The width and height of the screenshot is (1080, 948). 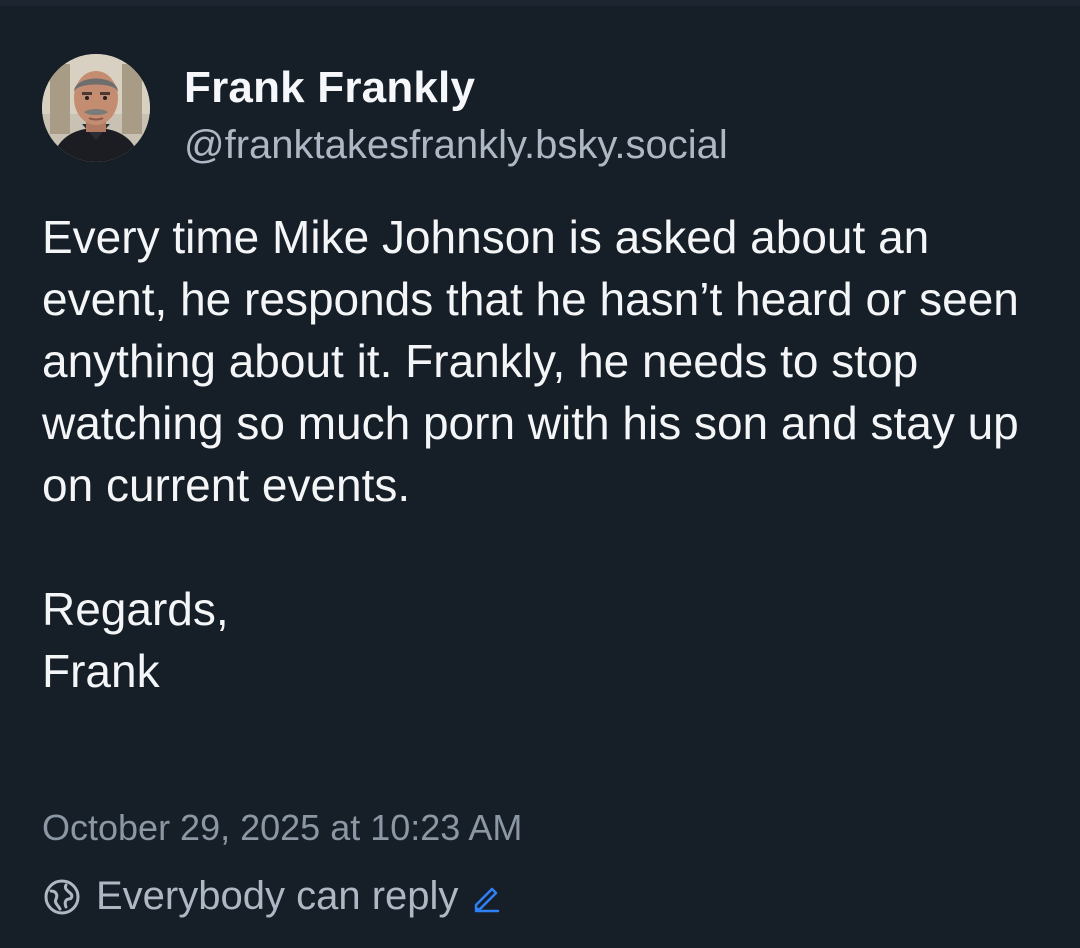 What do you see at coordinates (135, 609) in the screenshot?
I see `post-signoff: Regards,` at bounding box center [135, 609].